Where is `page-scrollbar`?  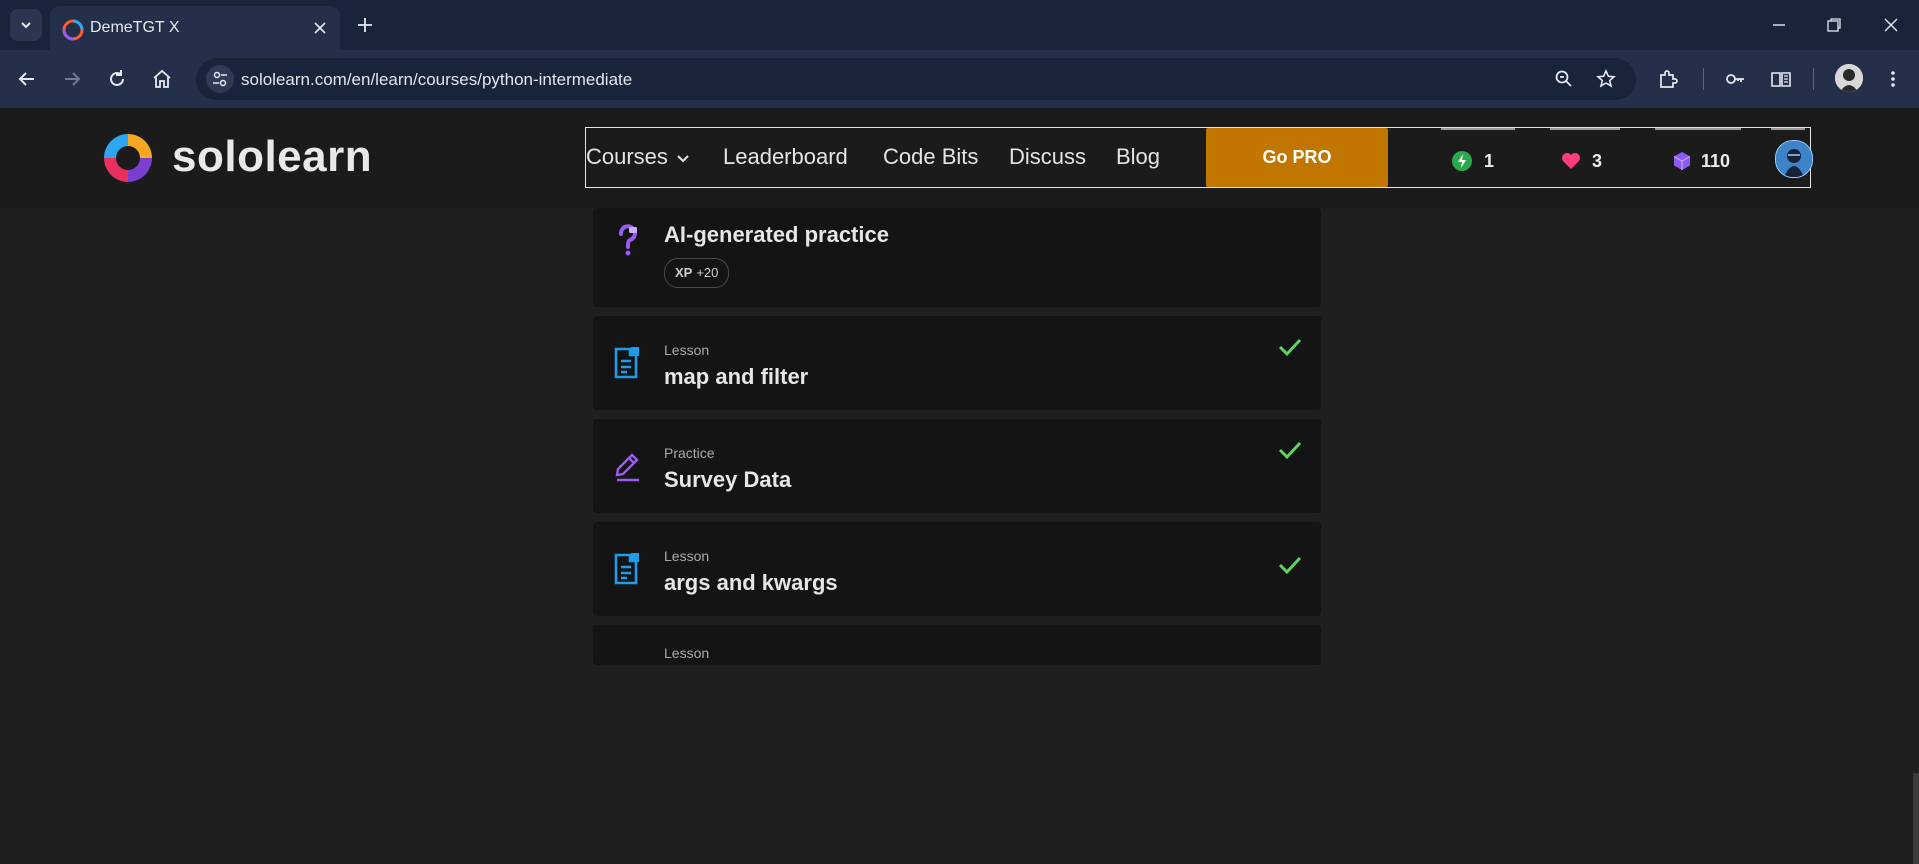
page-scrollbar is located at coordinates (1916, 818).